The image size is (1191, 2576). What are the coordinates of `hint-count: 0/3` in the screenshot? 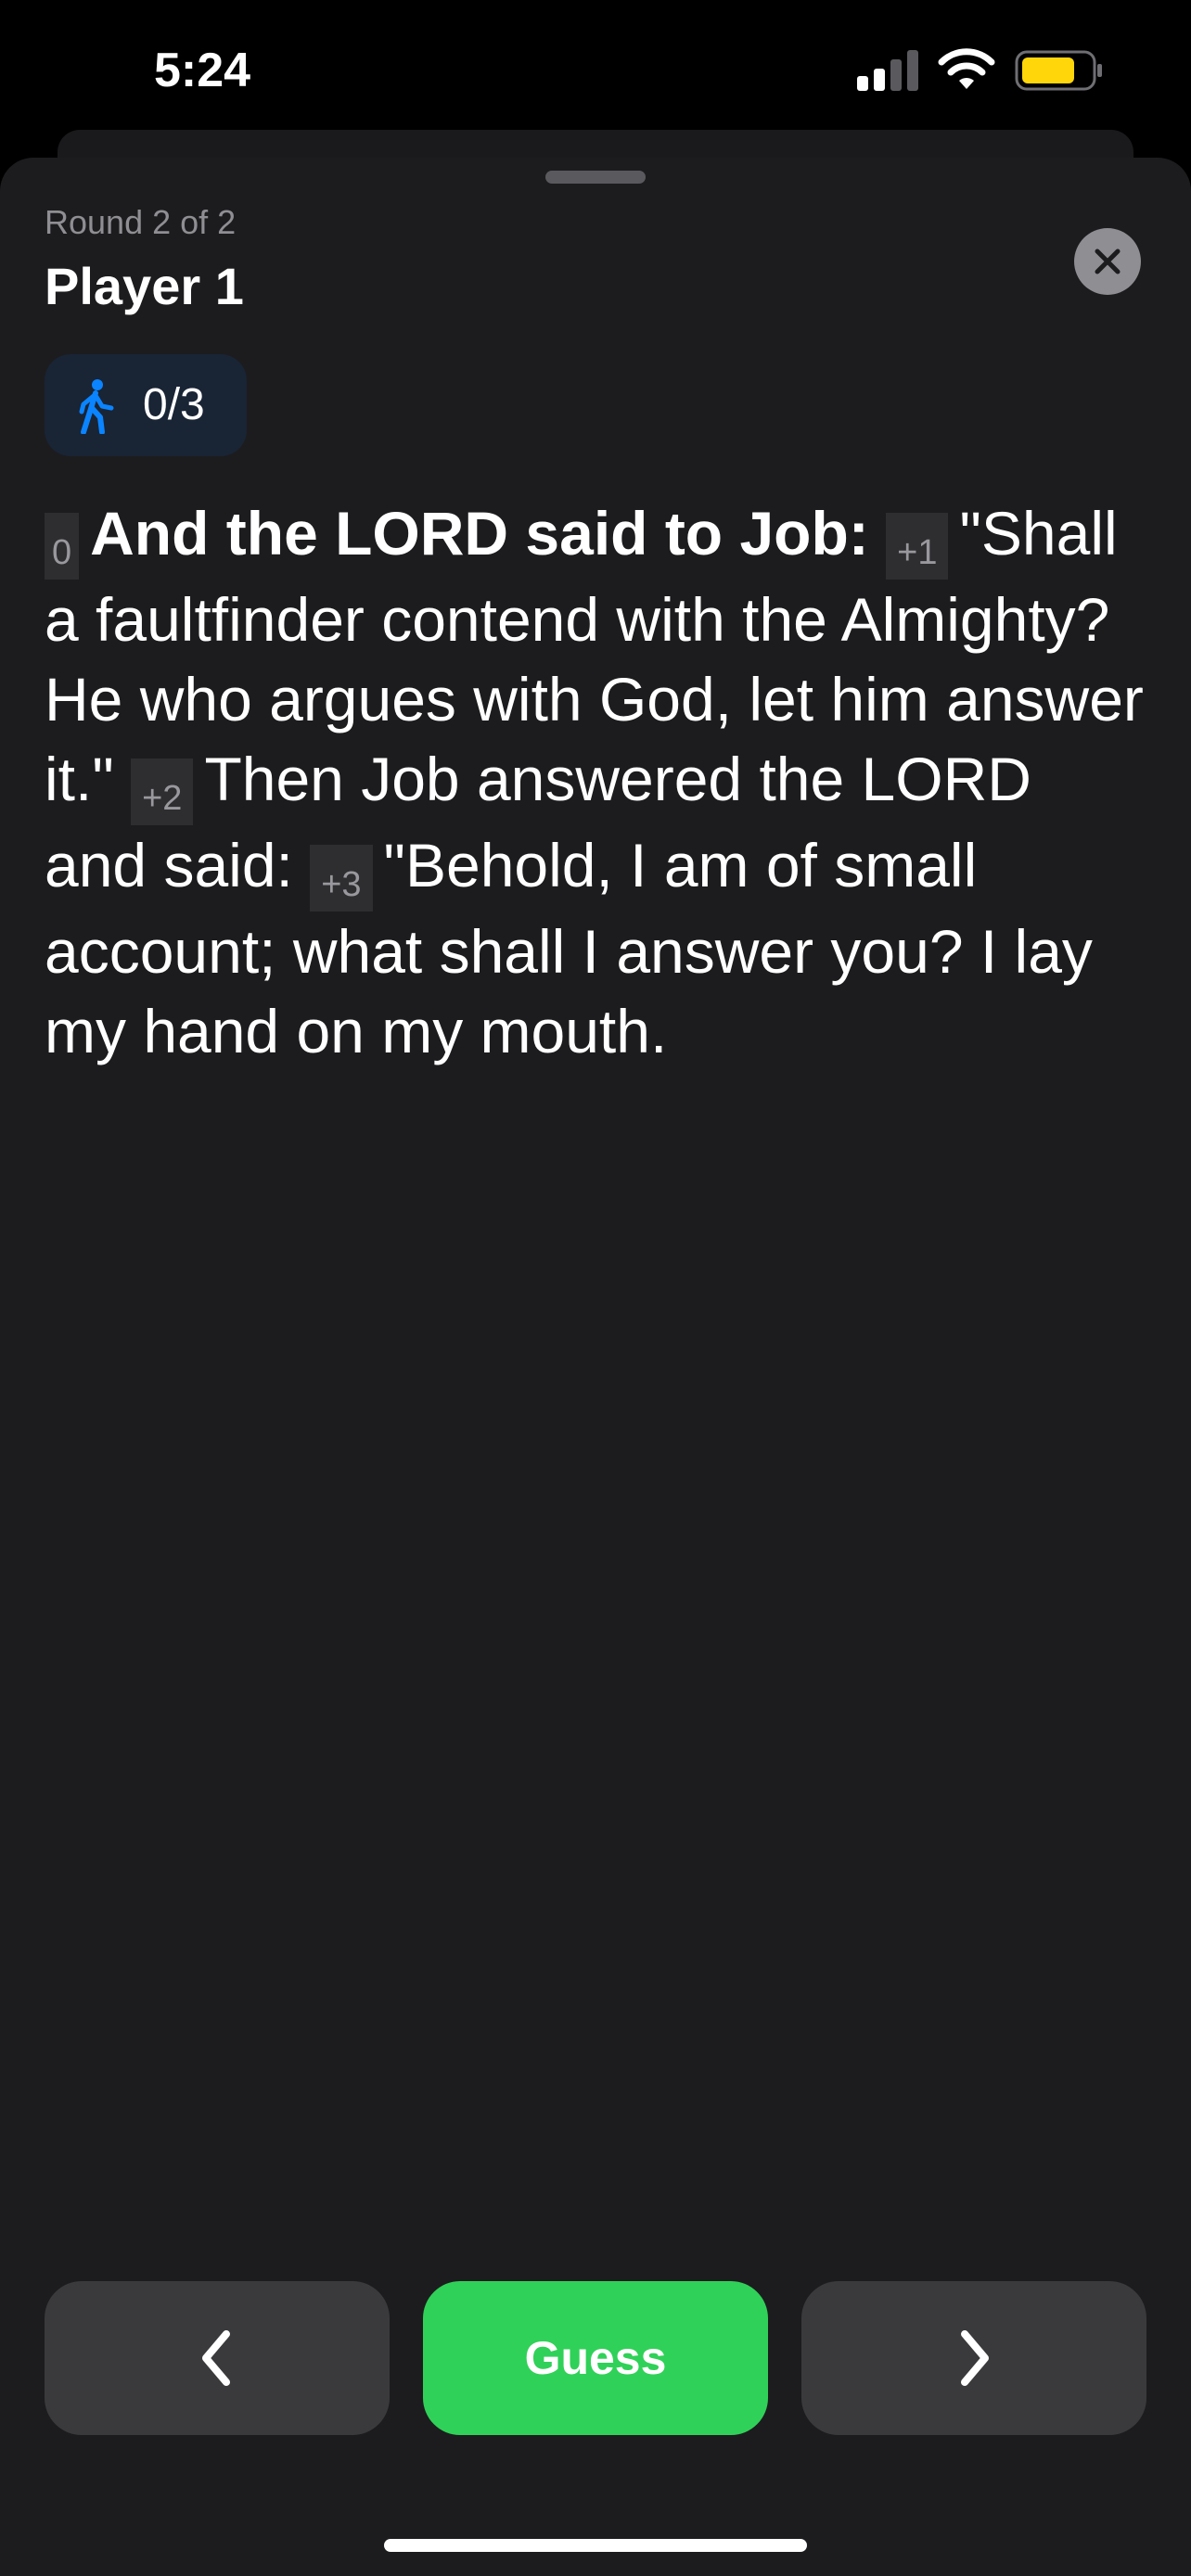 It's located at (174, 405).